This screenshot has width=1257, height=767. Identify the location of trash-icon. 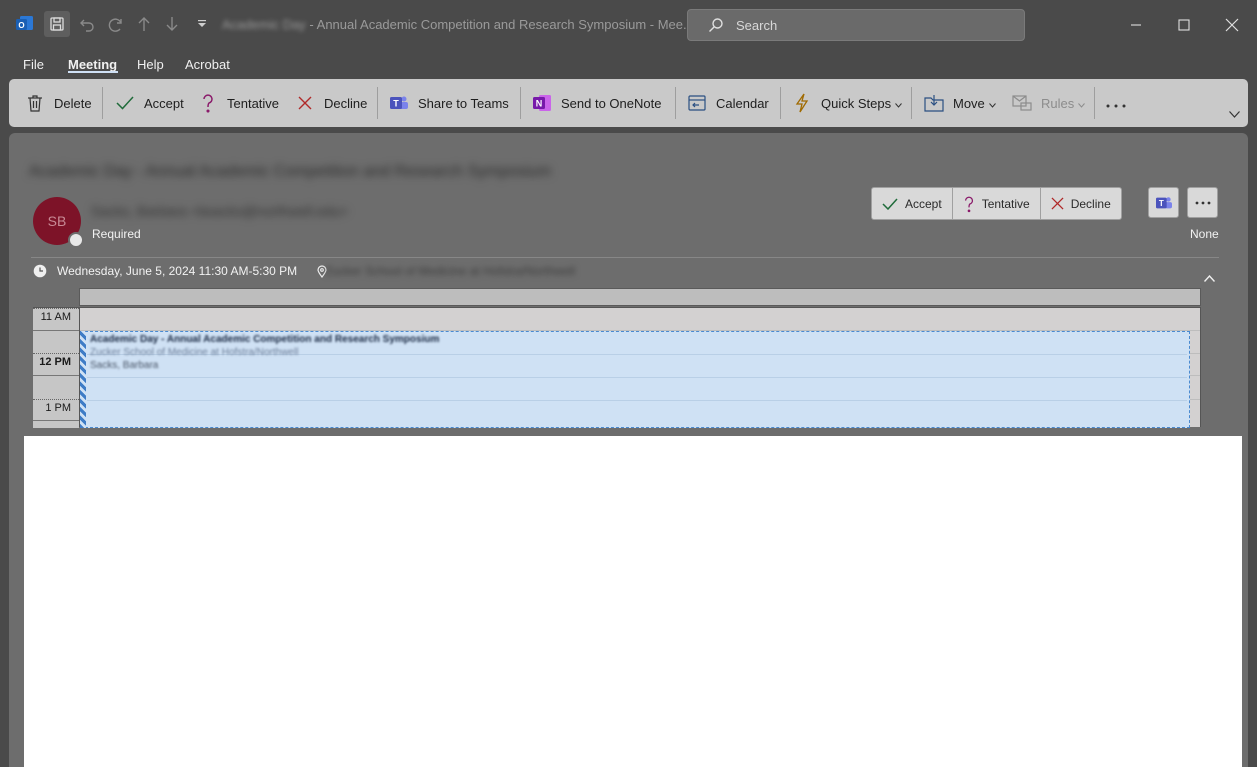
(35, 103).